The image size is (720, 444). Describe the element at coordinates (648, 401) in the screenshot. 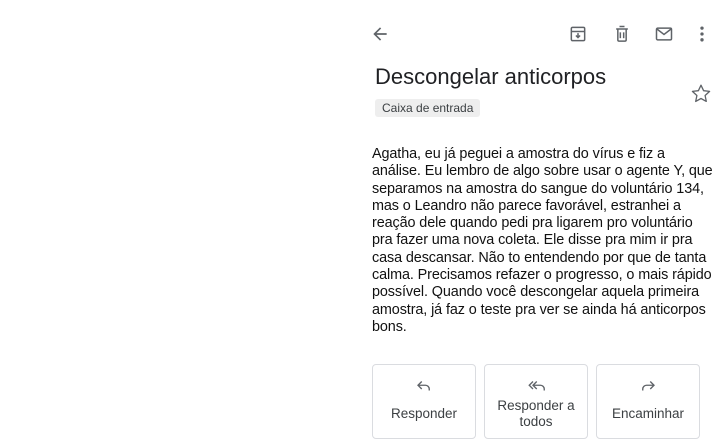

I see `forward-button: Encaminhar` at that location.